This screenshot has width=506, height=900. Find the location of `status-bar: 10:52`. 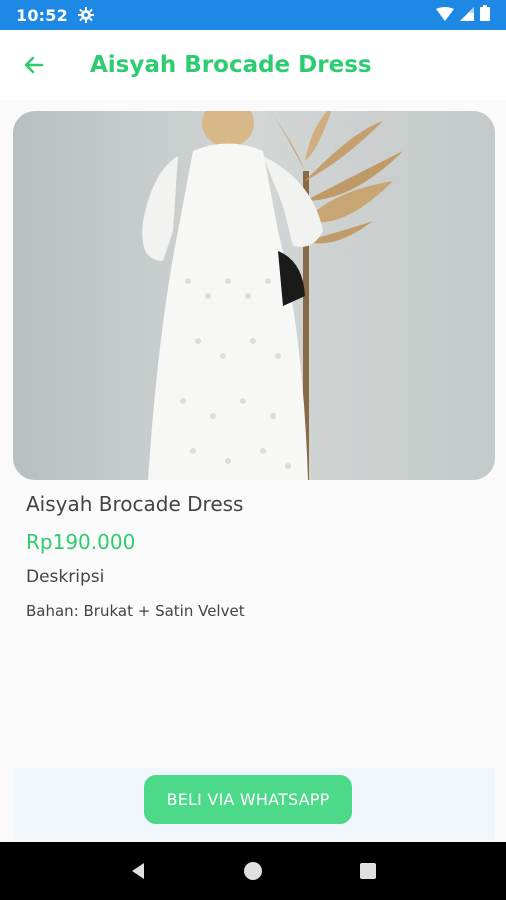

status-bar: 10:52 is located at coordinates (253, 15).